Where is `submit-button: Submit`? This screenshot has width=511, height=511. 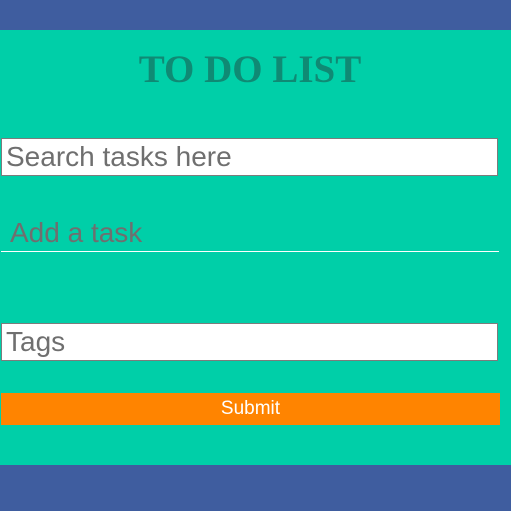 submit-button: Submit is located at coordinates (250, 409).